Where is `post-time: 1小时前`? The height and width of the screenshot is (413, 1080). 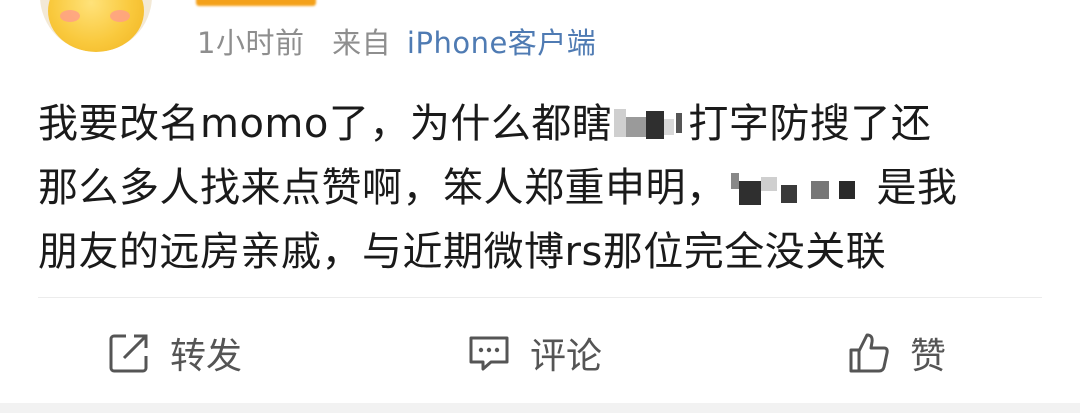 post-time: 1小时前 is located at coordinates (251, 43).